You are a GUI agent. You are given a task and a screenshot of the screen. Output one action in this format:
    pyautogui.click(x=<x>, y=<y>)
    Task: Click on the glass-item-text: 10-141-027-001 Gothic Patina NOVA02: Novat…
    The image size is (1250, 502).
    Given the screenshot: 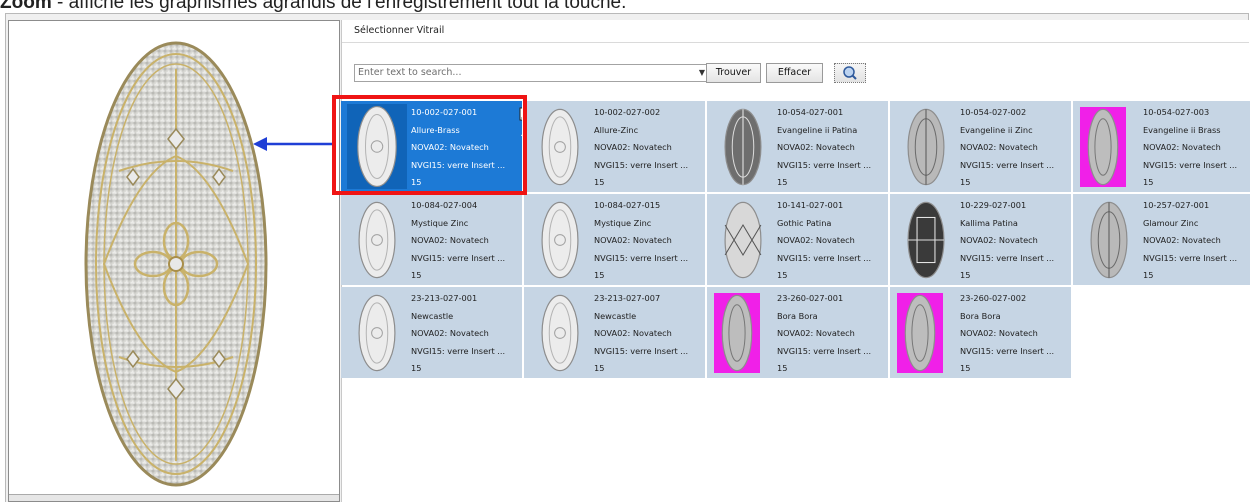 What is the action you would take?
    pyautogui.click(x=831, y=241)
    